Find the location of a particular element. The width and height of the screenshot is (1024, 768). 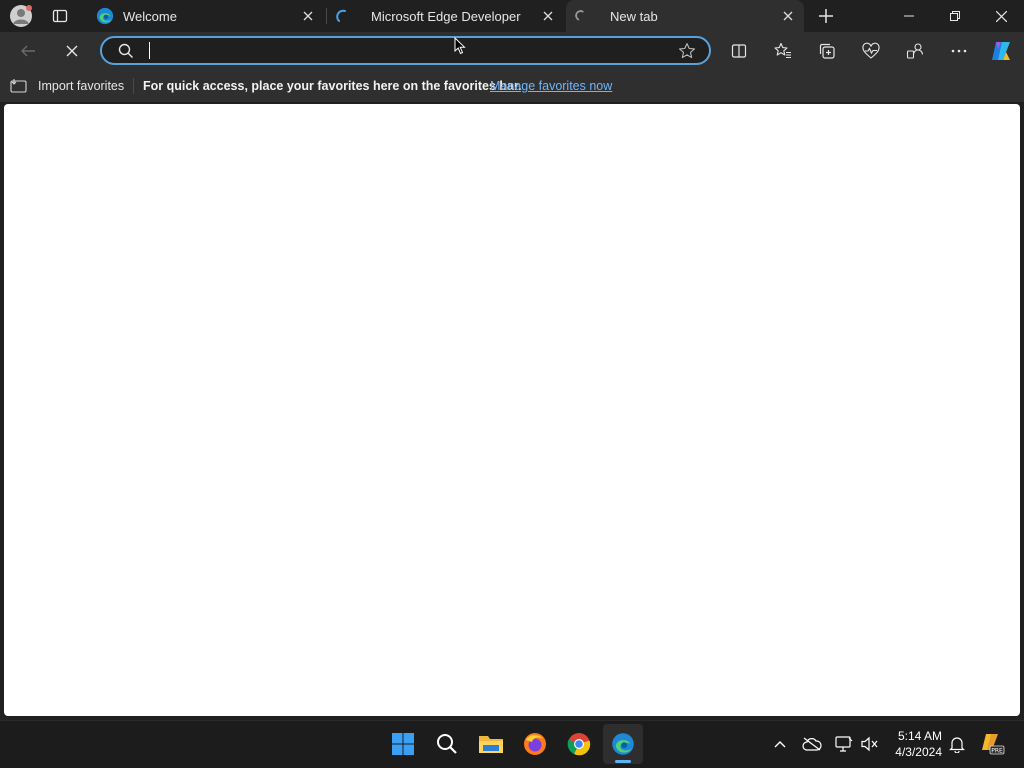

close-window-button is located at coordinates (1001, 16).